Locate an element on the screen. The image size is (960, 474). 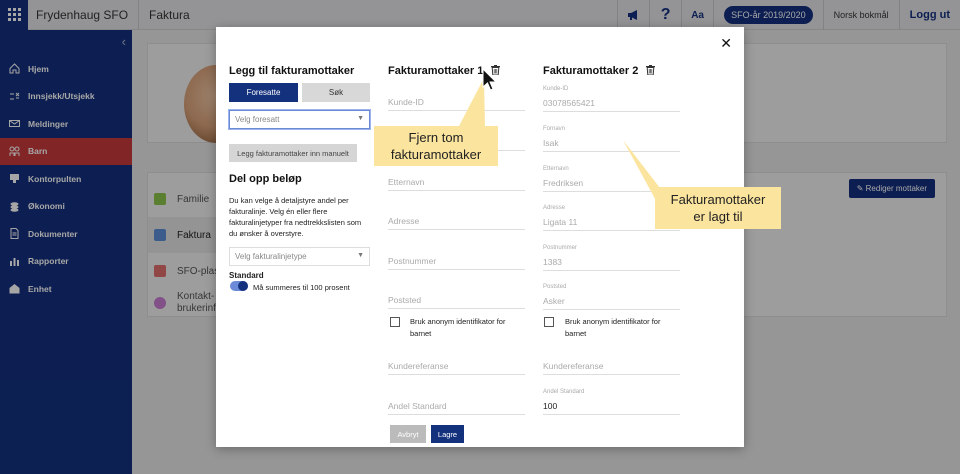
receiver-2-share-field: Andel Standard 100 is located at coordinates (611, 402).